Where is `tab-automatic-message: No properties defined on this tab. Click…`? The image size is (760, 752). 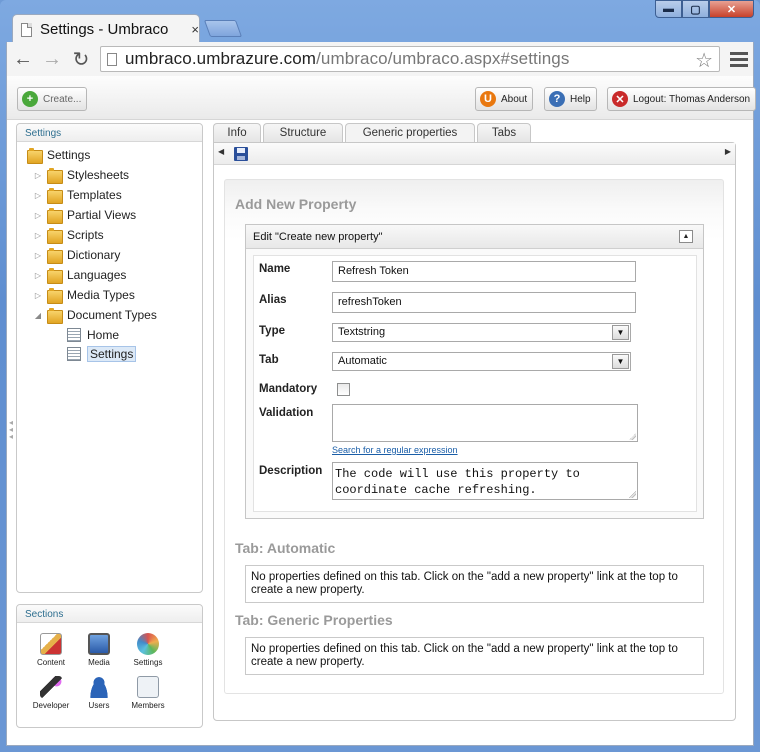
tab-automatic-message: No properties defined on this tab. Click… is located at coordinates (474, 584).